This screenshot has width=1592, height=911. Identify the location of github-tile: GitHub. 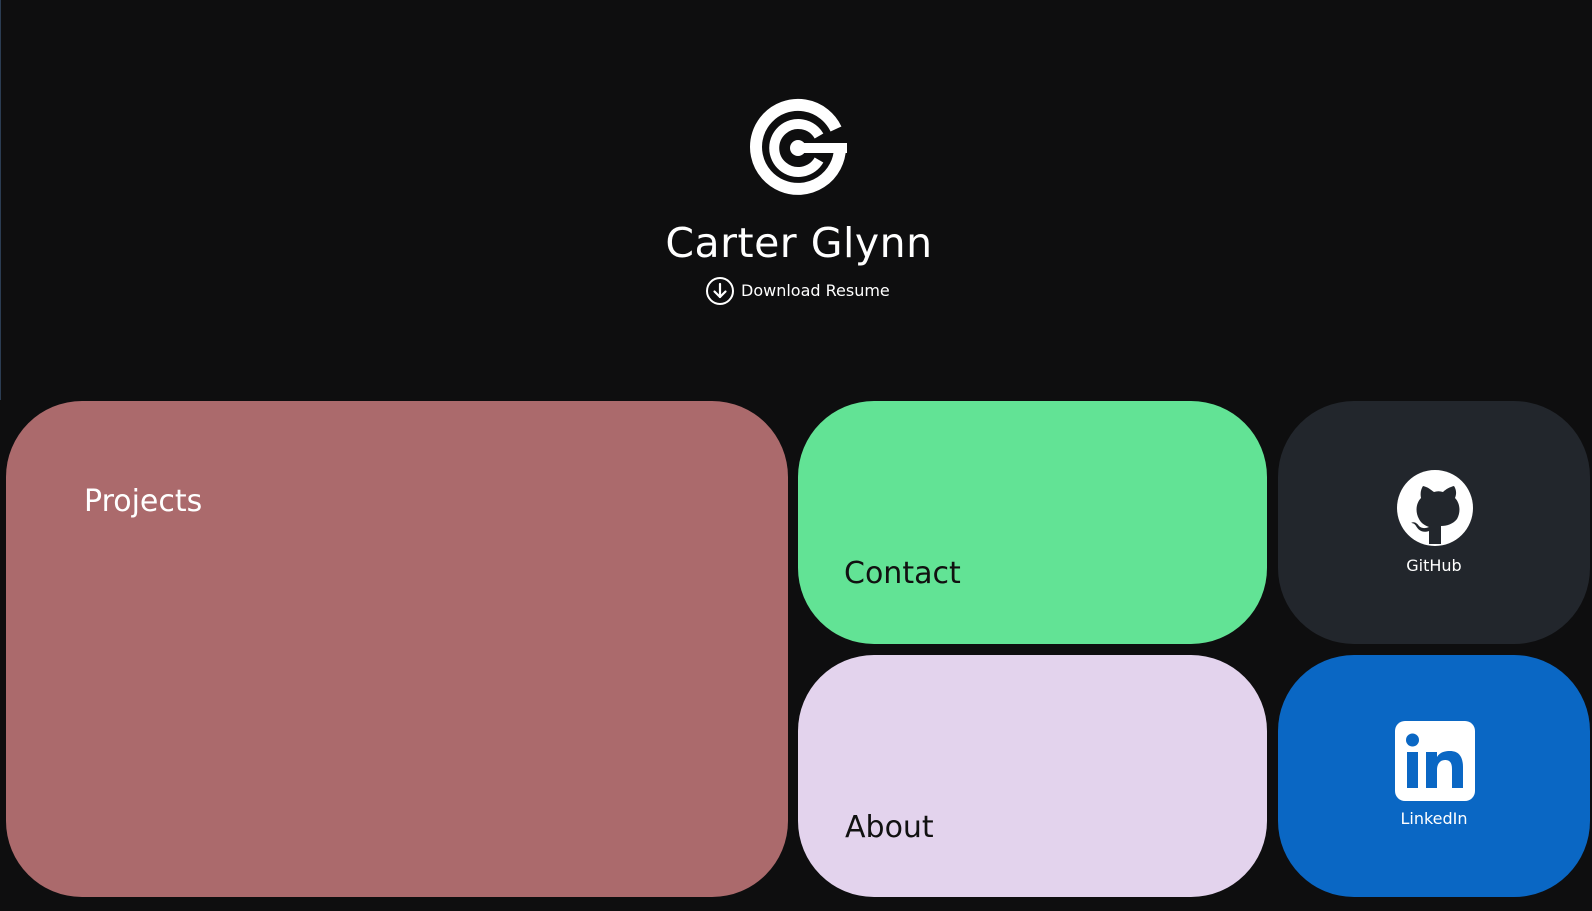
(1434, 522).